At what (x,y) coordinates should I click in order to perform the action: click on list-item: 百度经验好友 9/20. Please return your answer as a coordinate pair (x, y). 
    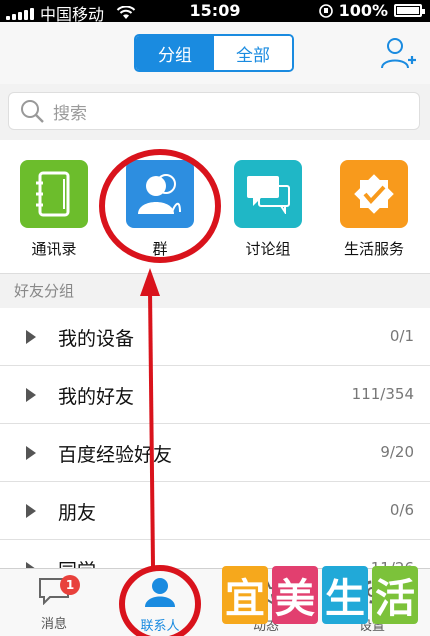
    Looking at the image, I should click on (215, 453).